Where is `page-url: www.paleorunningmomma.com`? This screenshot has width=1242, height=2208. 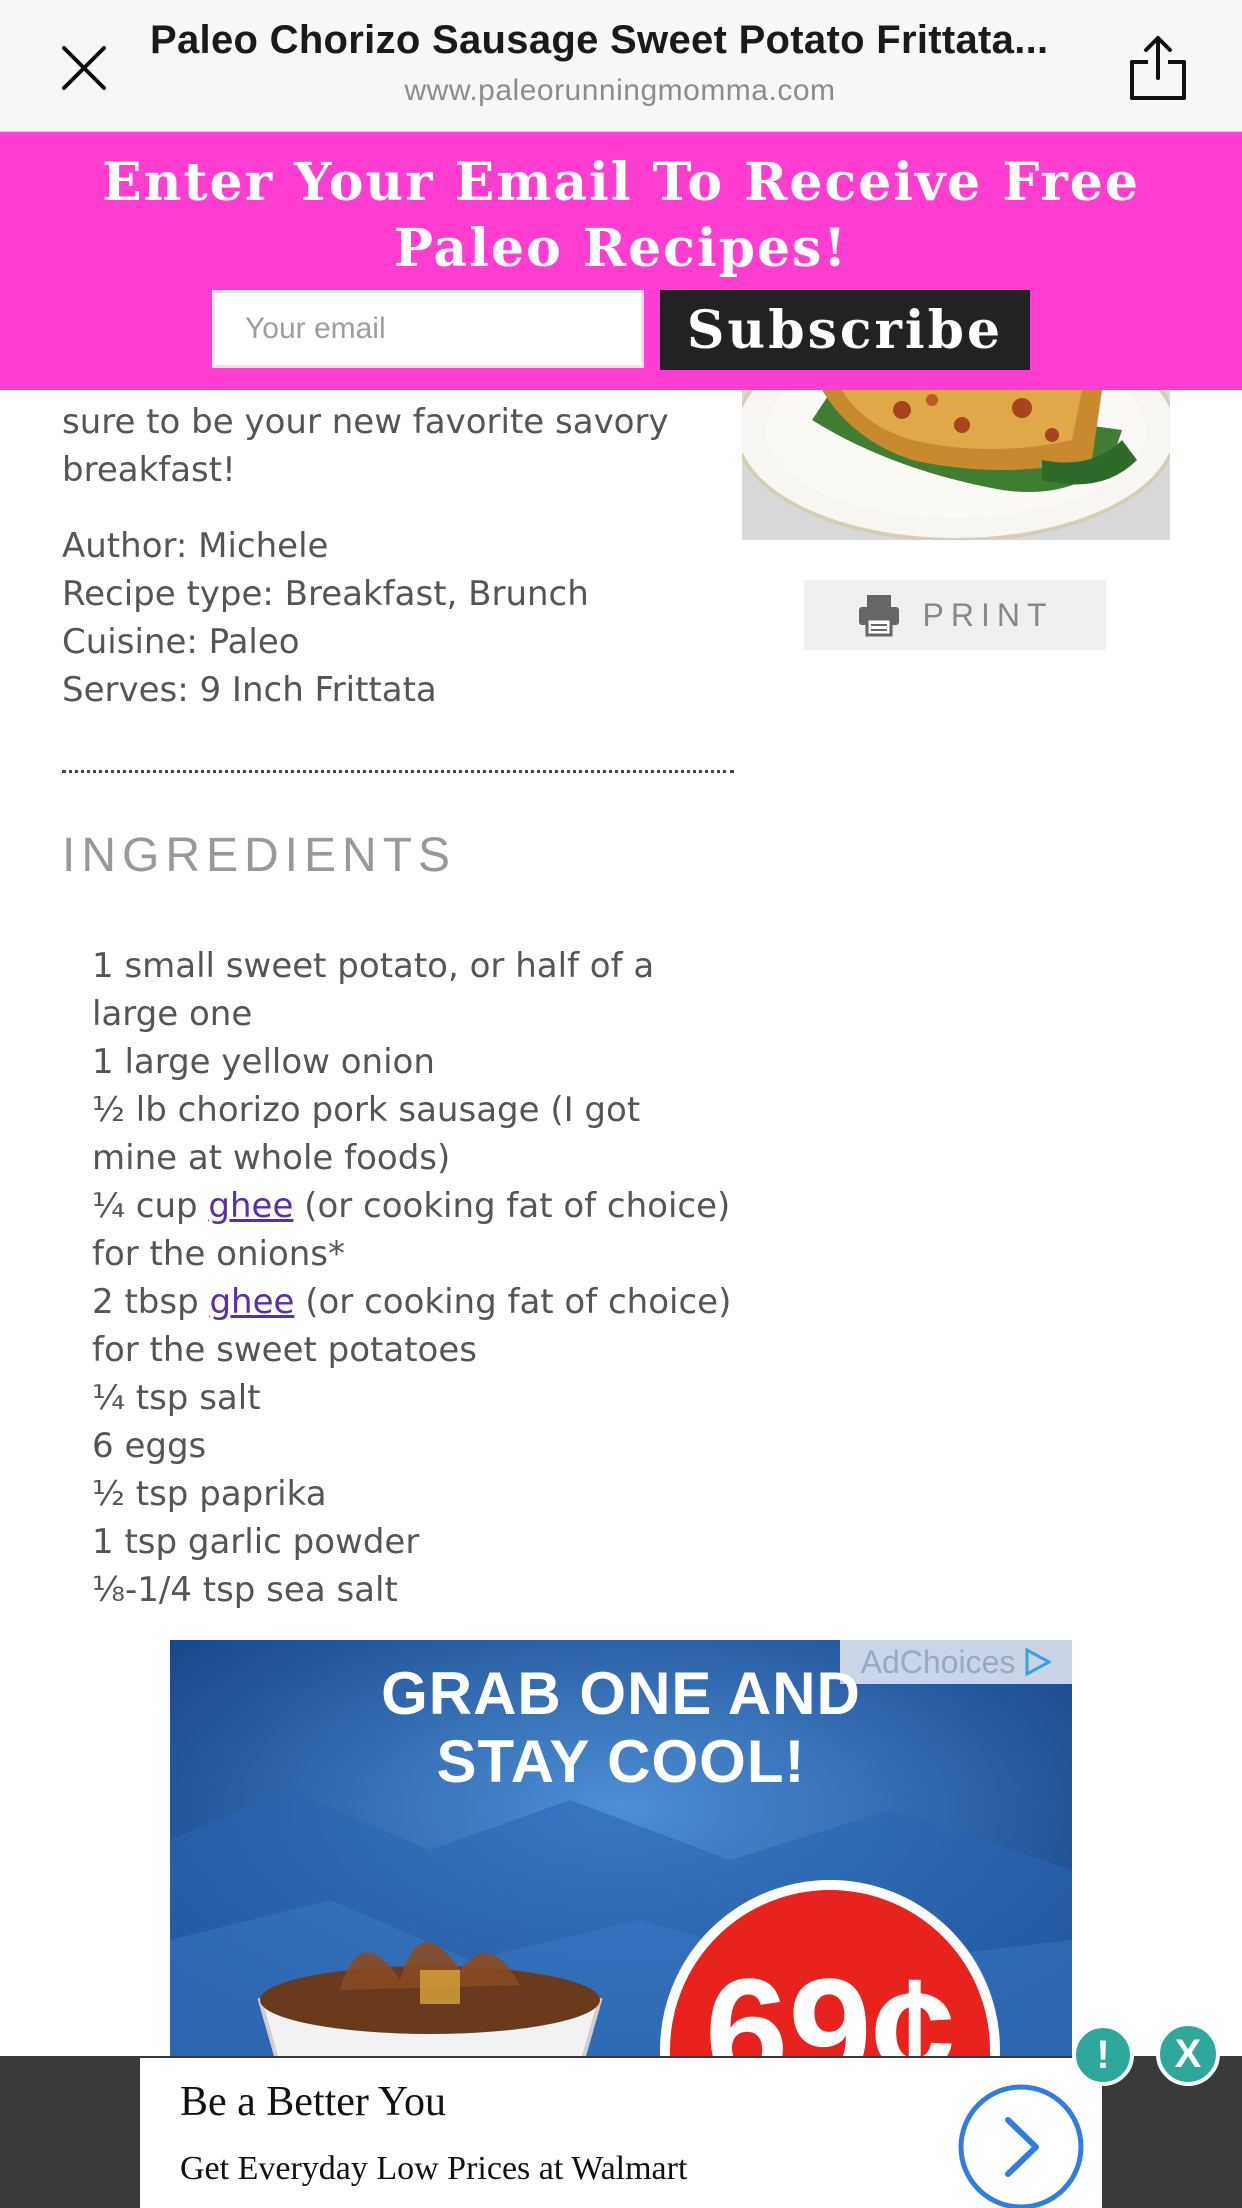 page-url: www.paleorunningmomma.com is located at coordinates (620, 91).